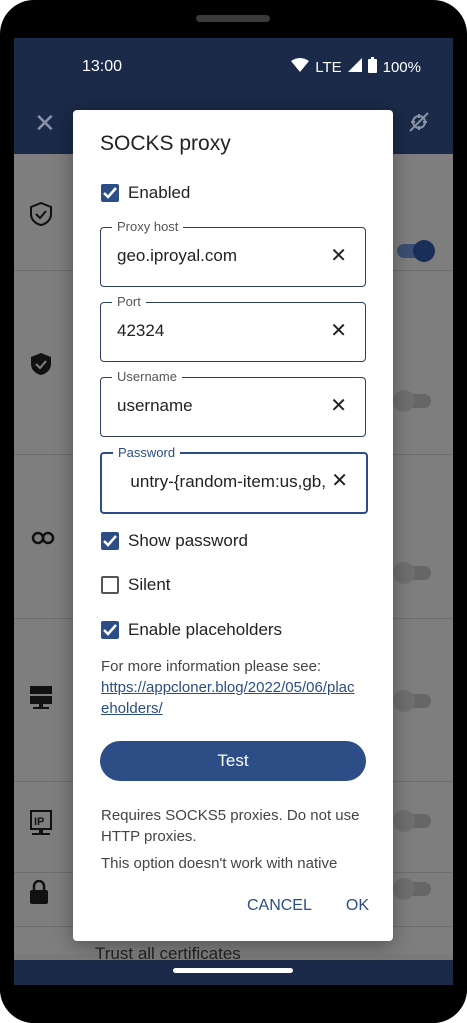 The width and height of the screenshot is (467, 1023). I want to click on enabled-label: Enabled, so click(159, 192).